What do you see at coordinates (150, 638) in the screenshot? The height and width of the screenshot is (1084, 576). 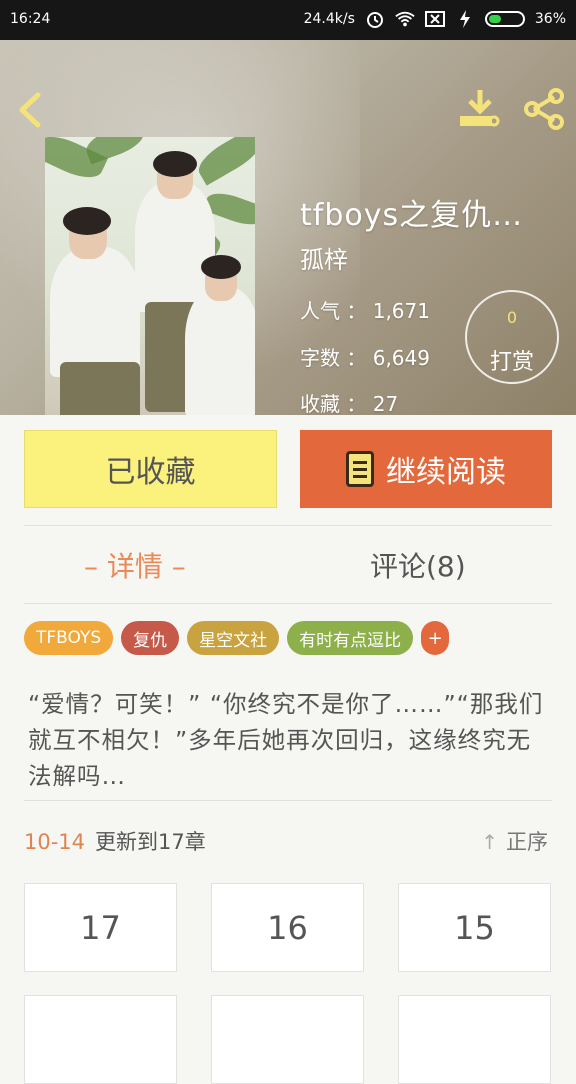 I see `tag-revenge: 复仇` at bounding box center [150, 638].